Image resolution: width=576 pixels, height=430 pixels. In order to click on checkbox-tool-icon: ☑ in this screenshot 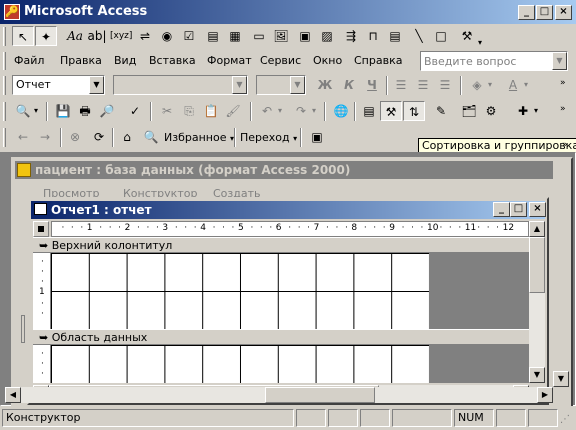, I will do `click(189, 36)`.